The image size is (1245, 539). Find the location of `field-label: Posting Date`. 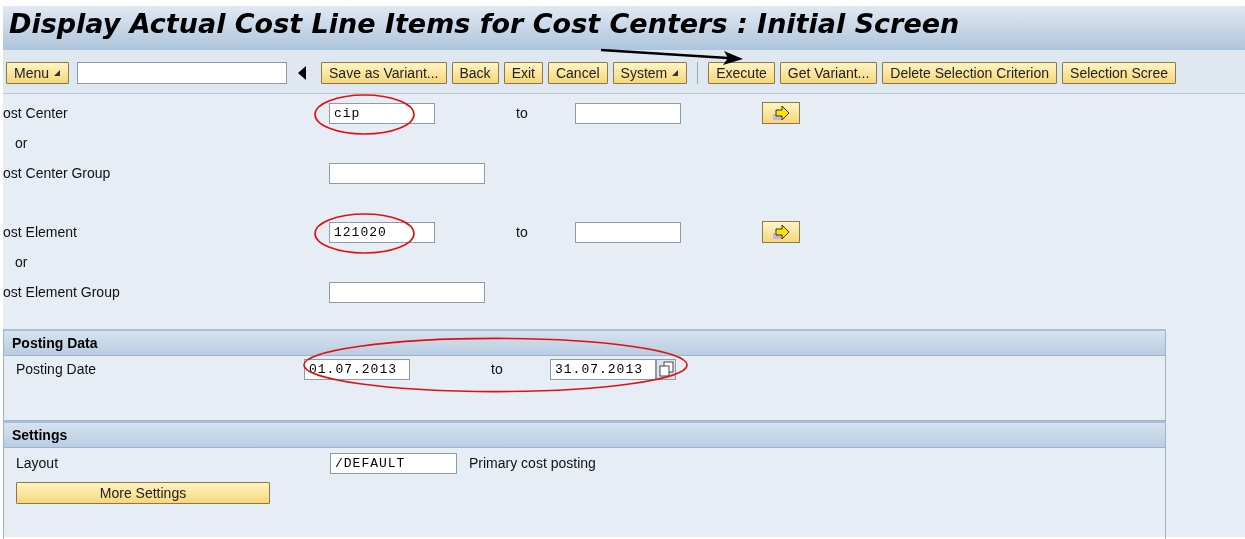

field-label: Posting Date is located at coordinates (57, 369).